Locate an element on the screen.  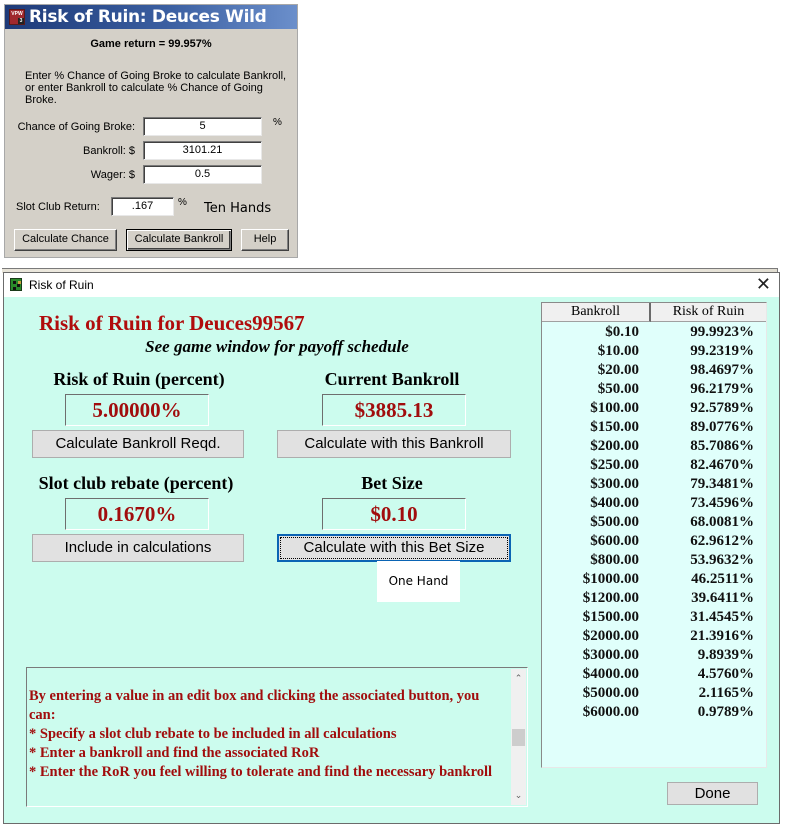
risk-cell: 96.2179% is located at coordinates (722, 389).